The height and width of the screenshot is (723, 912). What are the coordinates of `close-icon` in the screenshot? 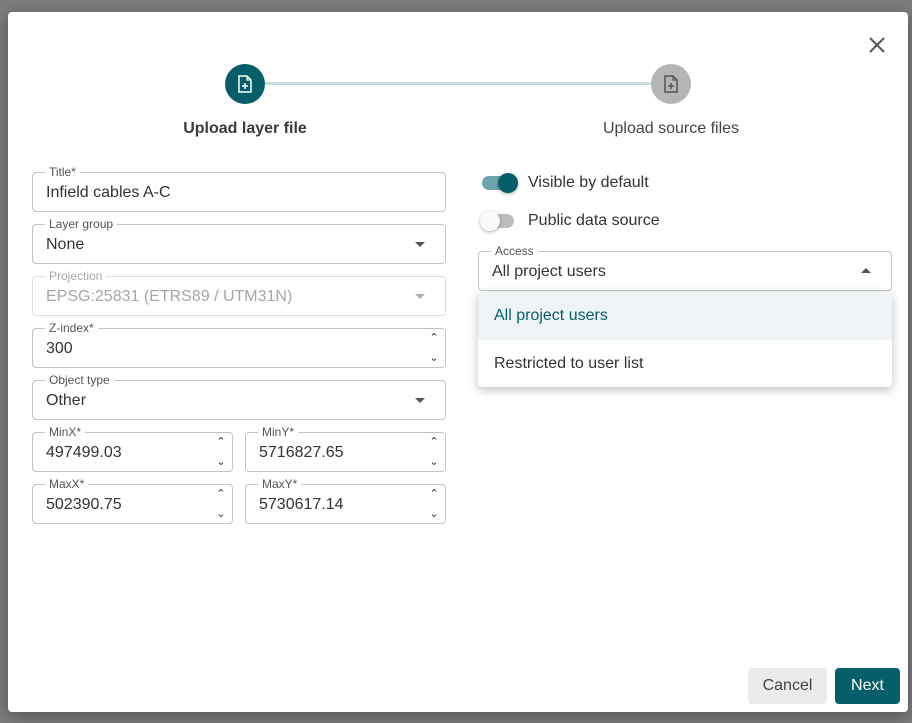 It's located at (877, 45).